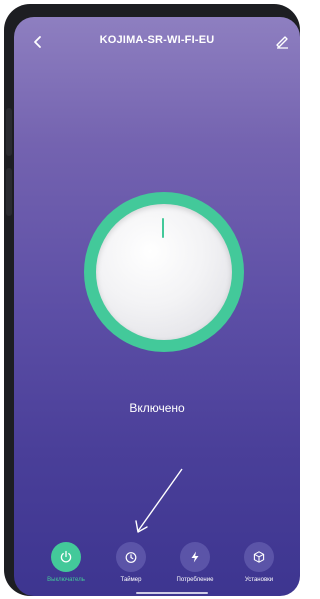  What do you see at coordinates (172, 593) in the screenshot?
I see `home-indicator` at bounding box center [172, 593].